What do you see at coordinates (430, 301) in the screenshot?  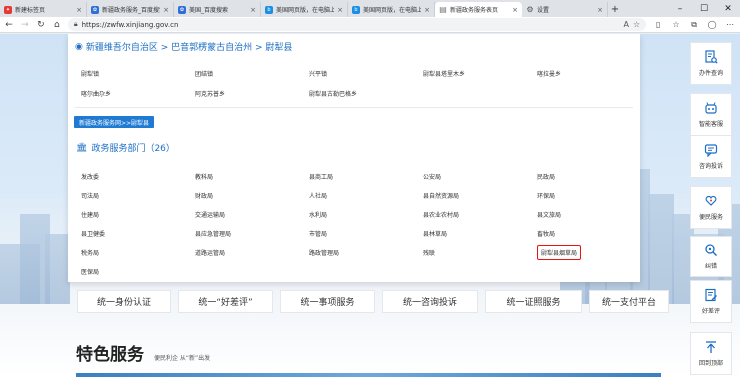 I see `service-button: 统一咨询投诉` at bounding box center [430, 301].